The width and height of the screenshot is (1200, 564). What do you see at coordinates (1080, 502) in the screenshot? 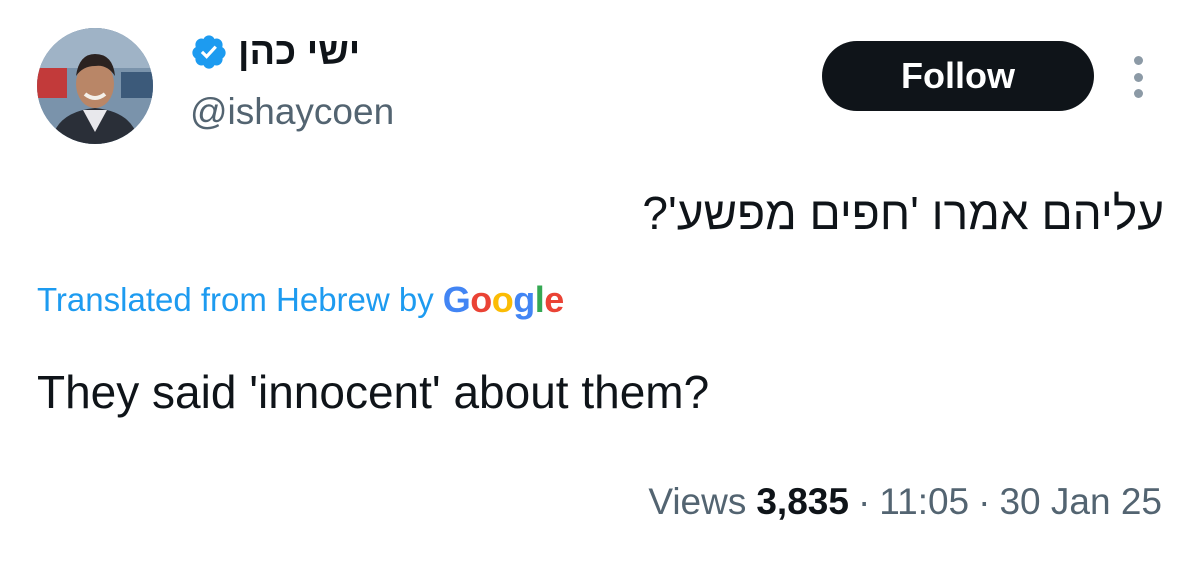
I see `tweet-date: 30 Jan 25` at bounding box center [1080, 502].